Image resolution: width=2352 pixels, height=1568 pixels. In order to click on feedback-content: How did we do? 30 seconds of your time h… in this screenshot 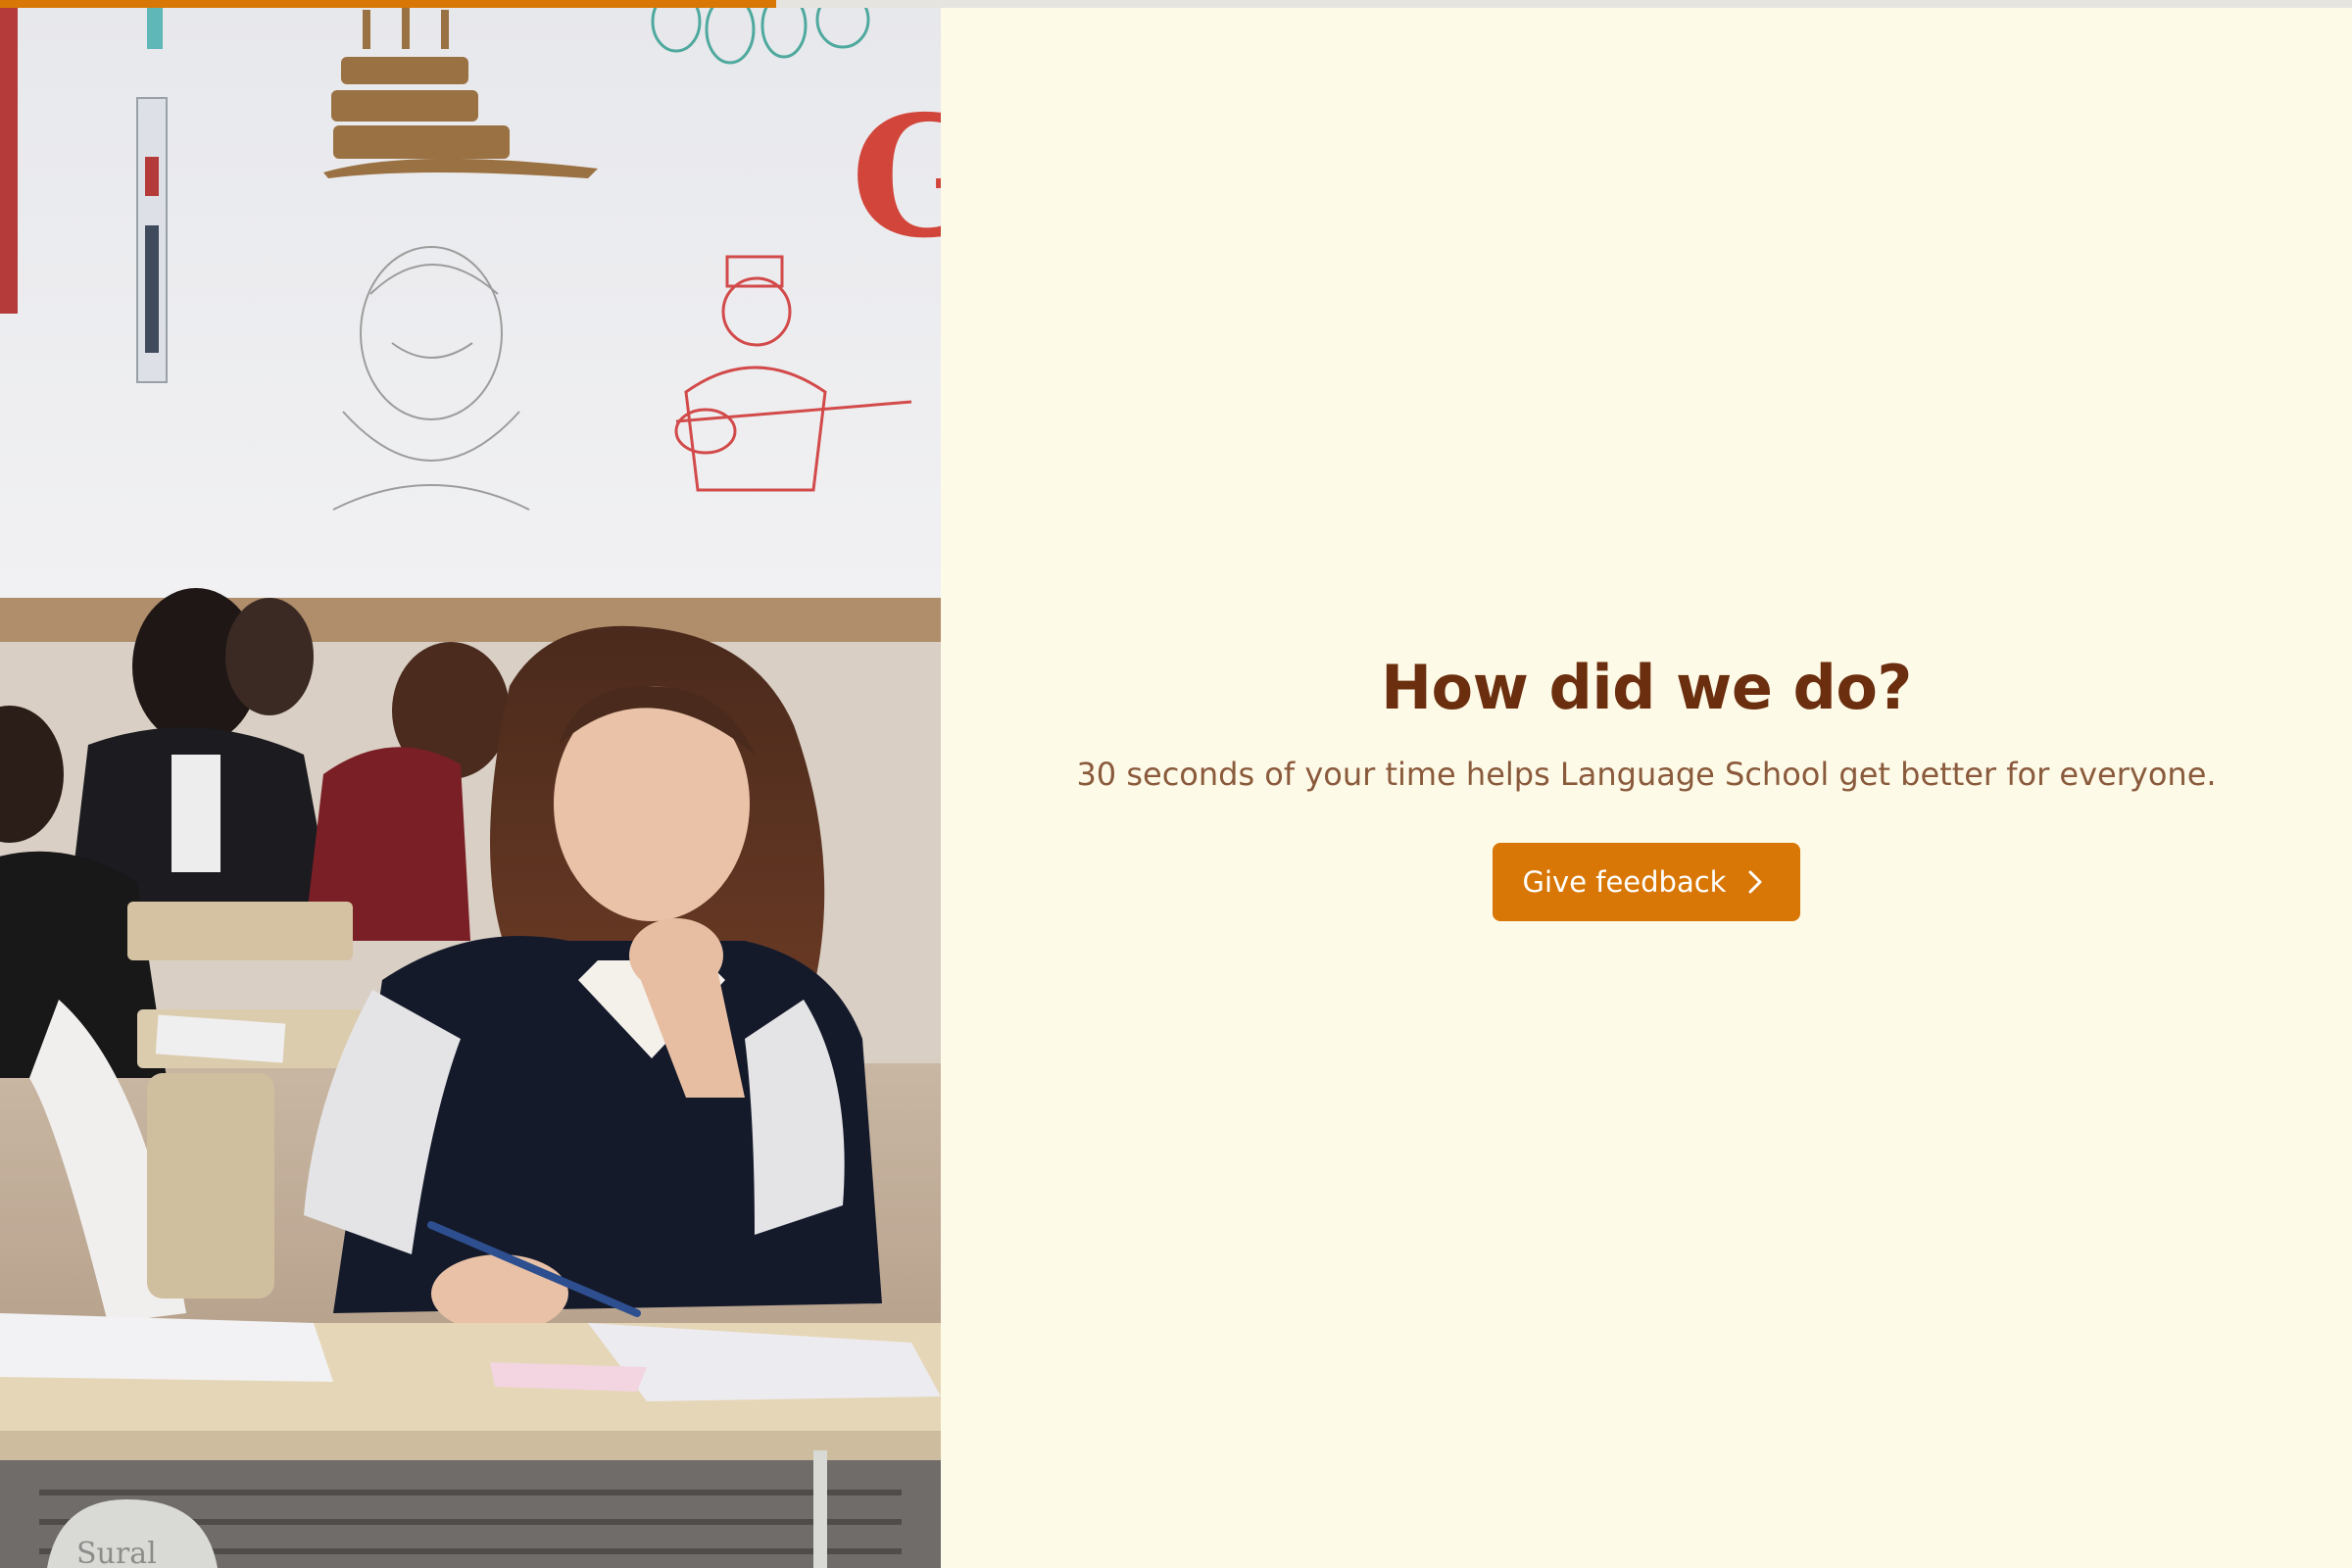, I will do `click(1646, 786)`.